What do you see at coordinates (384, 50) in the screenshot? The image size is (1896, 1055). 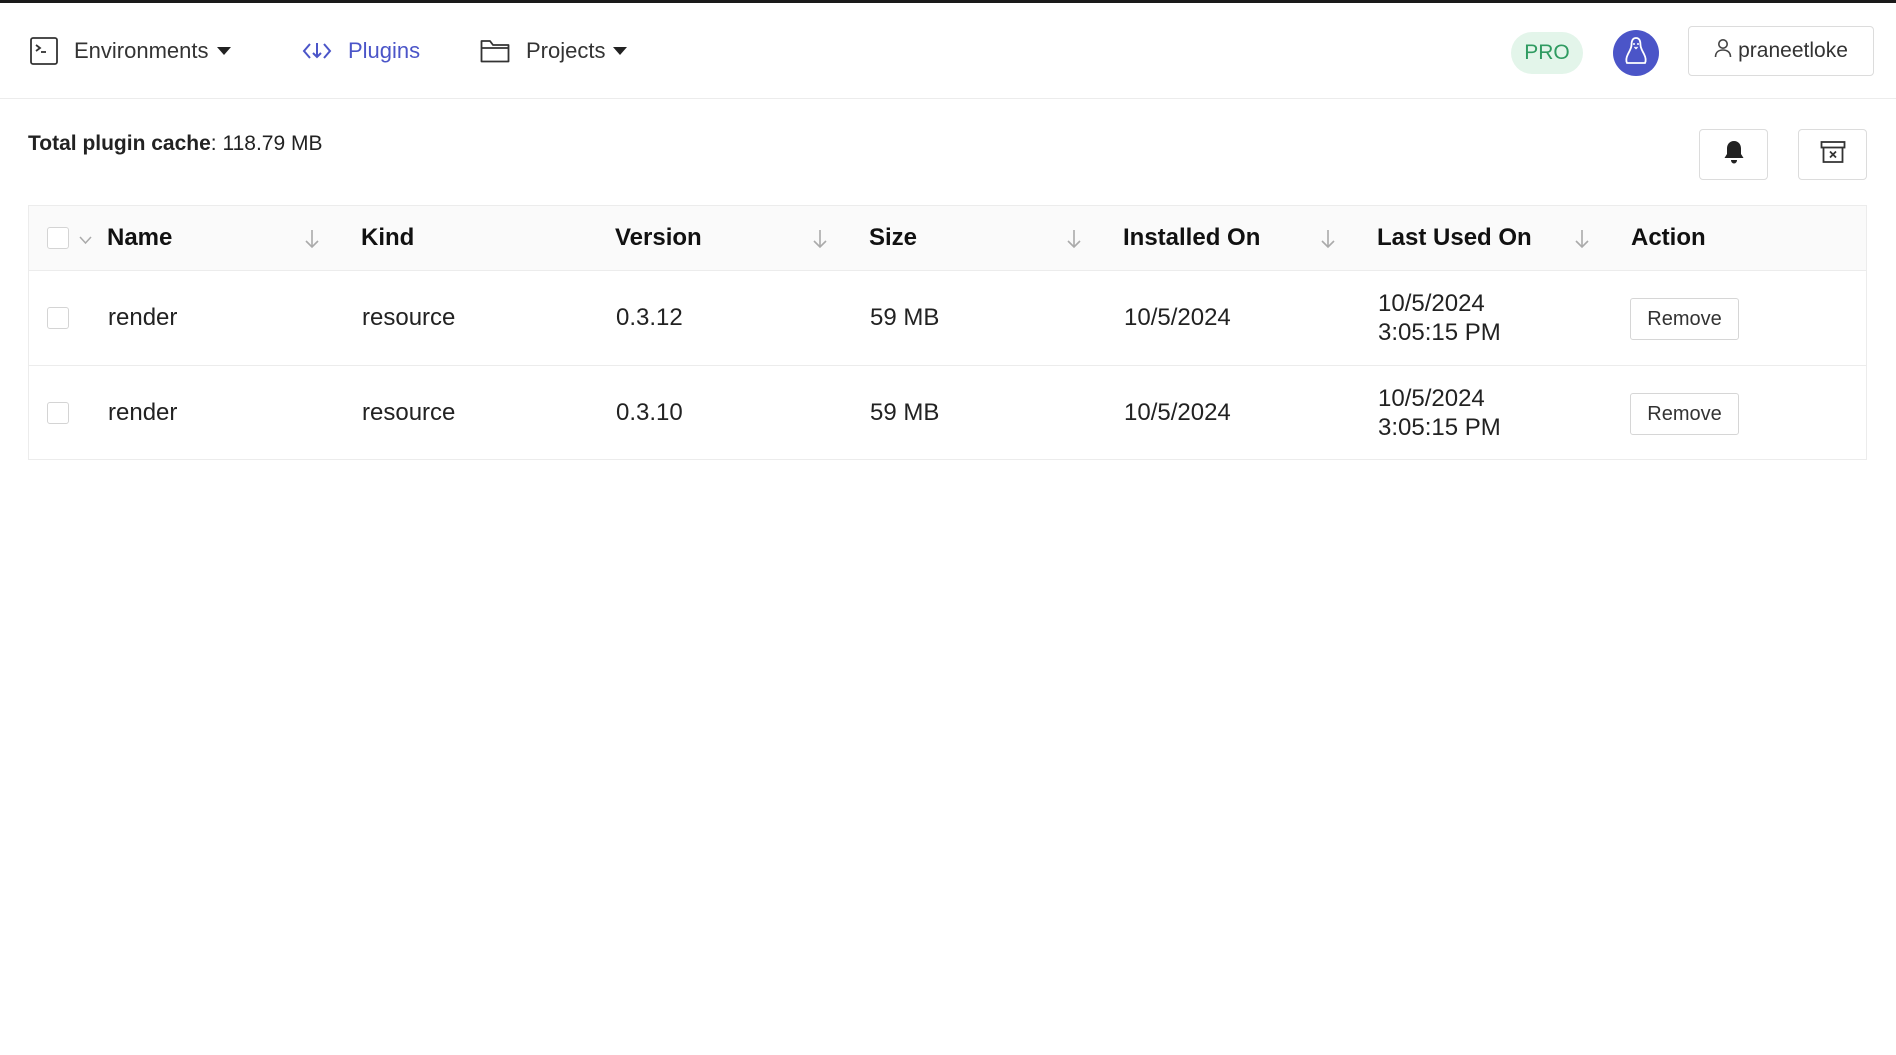 I see `nav-plugins-label: Plugins` at bounding box center [384, 50].